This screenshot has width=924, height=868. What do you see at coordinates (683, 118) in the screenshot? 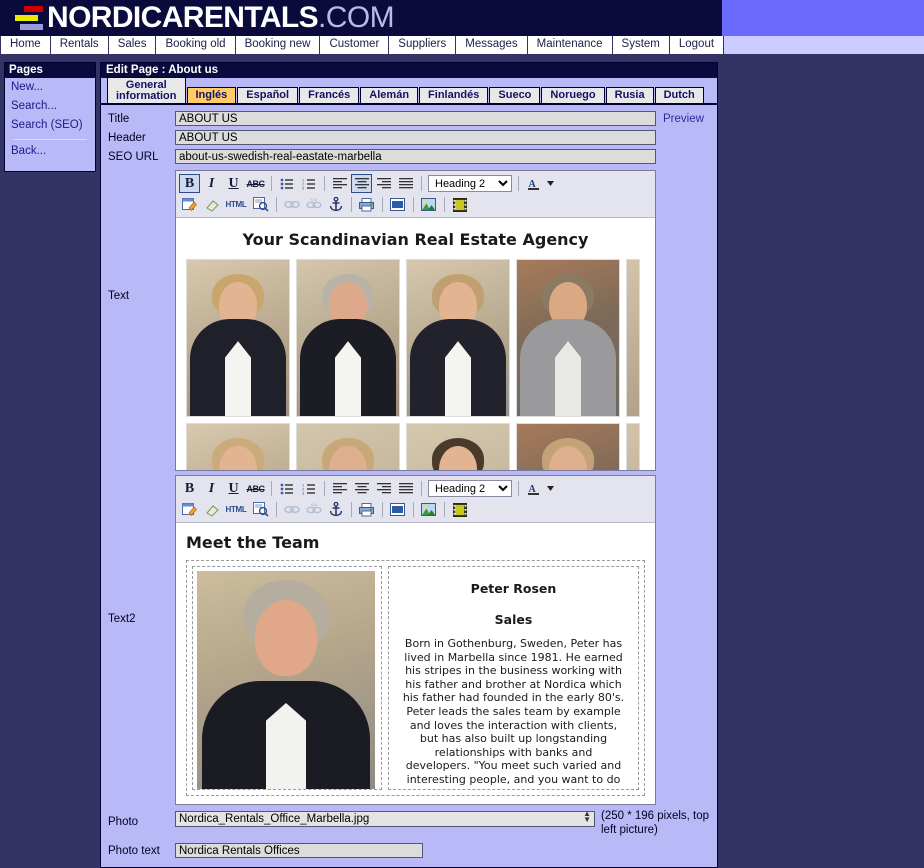
I see `preview-link: Preview` at bounding box center [683, 118].